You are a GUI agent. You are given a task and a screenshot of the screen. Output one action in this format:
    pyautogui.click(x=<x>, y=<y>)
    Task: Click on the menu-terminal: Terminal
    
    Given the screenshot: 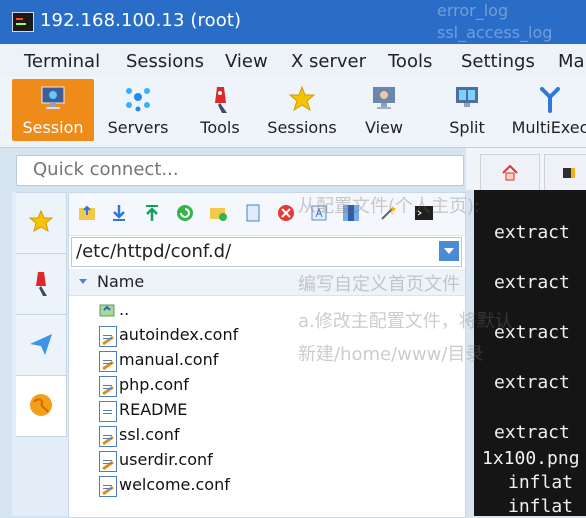 What is the action you would take?
    pyautogui.click(x=62, y=61)
    